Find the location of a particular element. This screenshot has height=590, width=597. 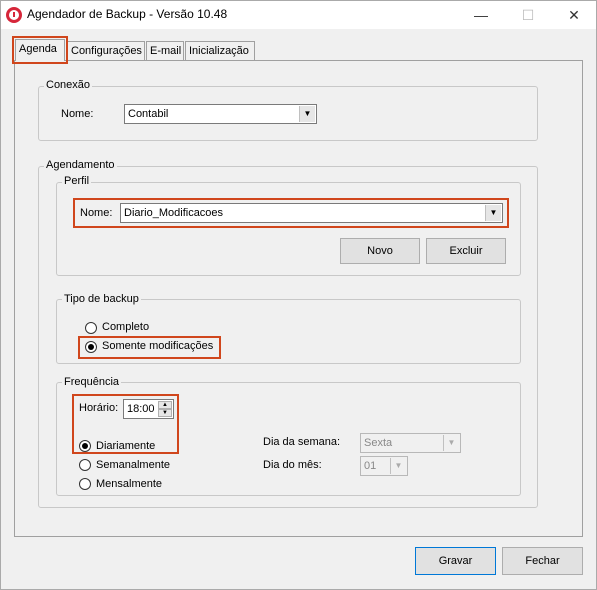

excluir-button: Excluir is located at coordinates (466, 251).